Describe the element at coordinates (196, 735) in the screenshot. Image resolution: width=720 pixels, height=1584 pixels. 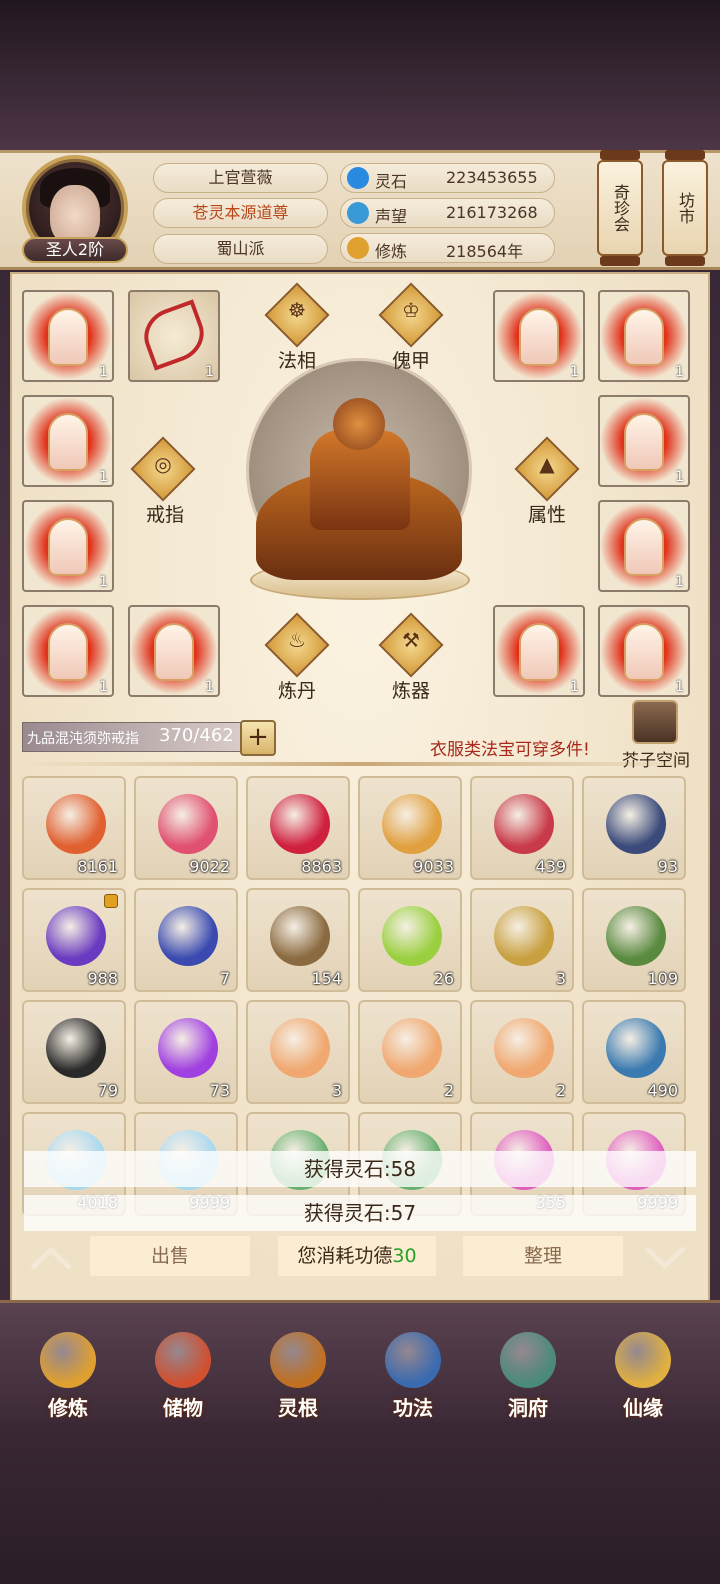
I see `capacity-value: 370/462` at that location.